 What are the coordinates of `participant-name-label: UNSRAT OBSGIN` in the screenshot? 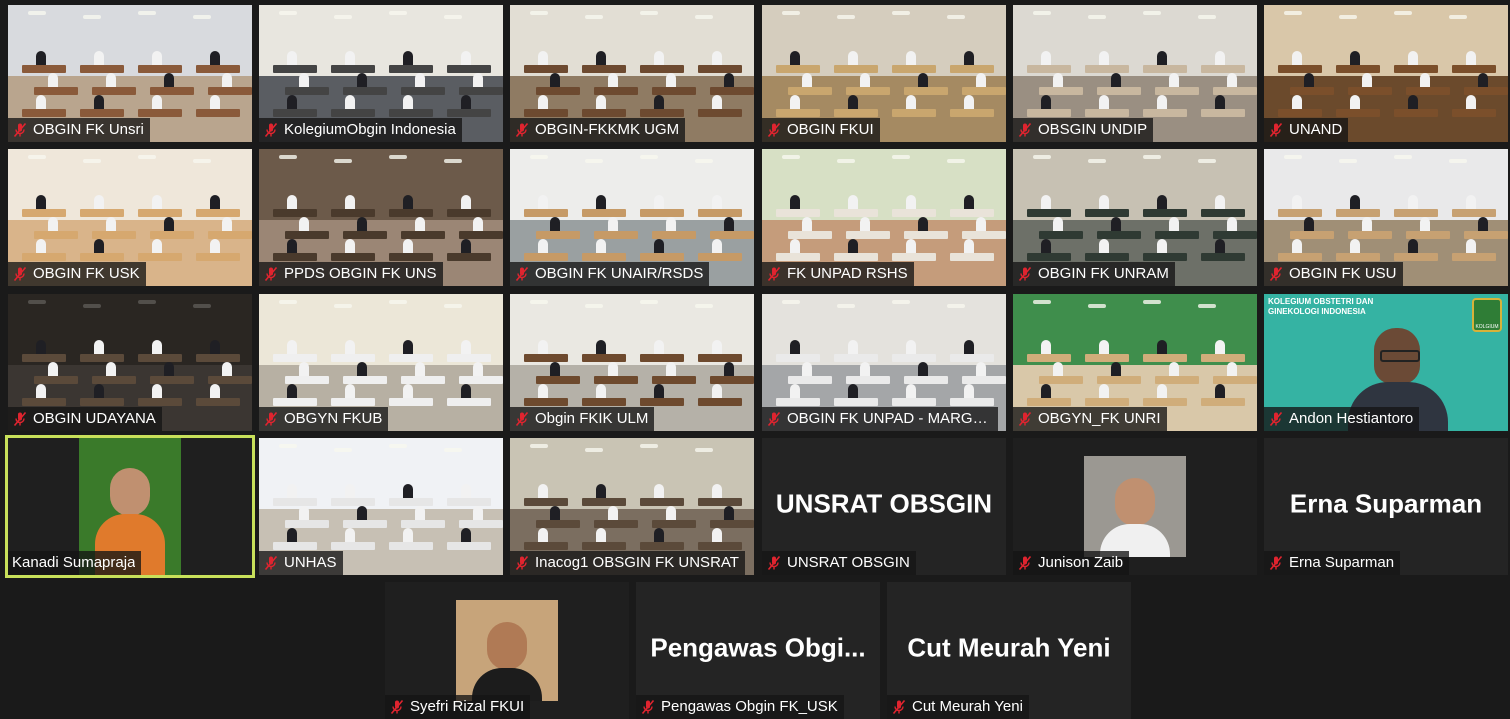 It's located at (839, 563).